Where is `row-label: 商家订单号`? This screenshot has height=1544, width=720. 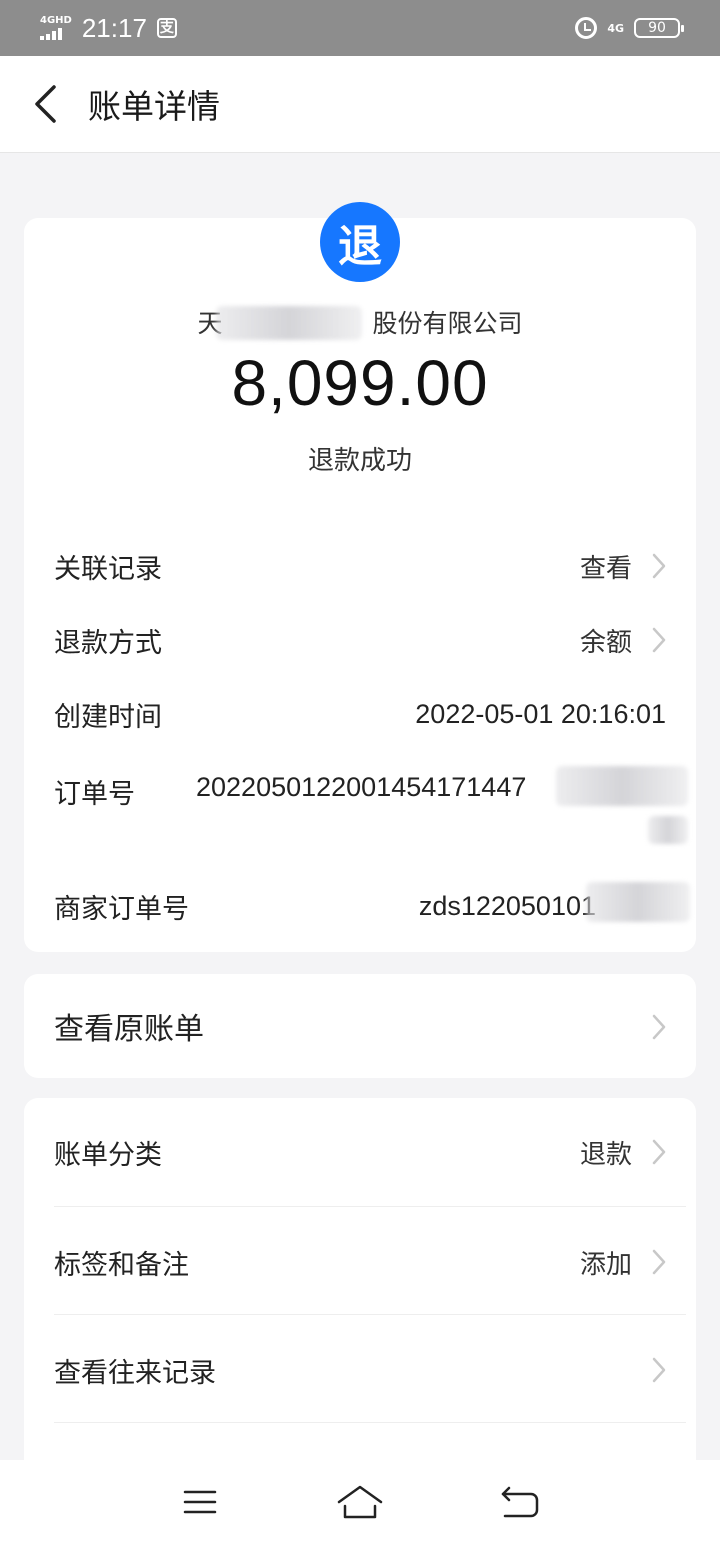 row-label: 商家订单号 is located at coordinates (121, 909).